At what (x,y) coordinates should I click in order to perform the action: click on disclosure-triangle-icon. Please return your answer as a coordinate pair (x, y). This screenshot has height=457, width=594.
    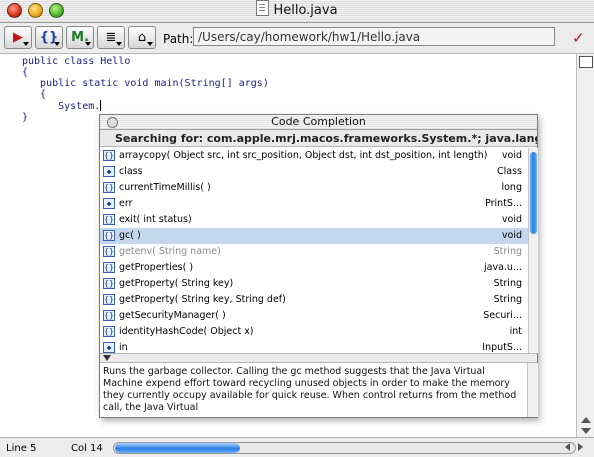
    Looking at the image, I should click on (107, 358).